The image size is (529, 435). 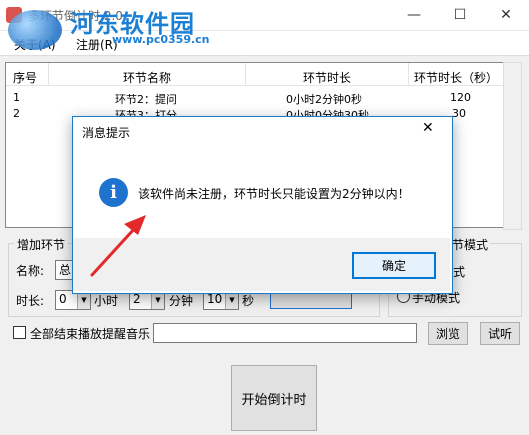 What do you see at coordinates (118, 246) in the screenshot?
I see `annotation-arrow-icon` at bounding box center [118, 246].